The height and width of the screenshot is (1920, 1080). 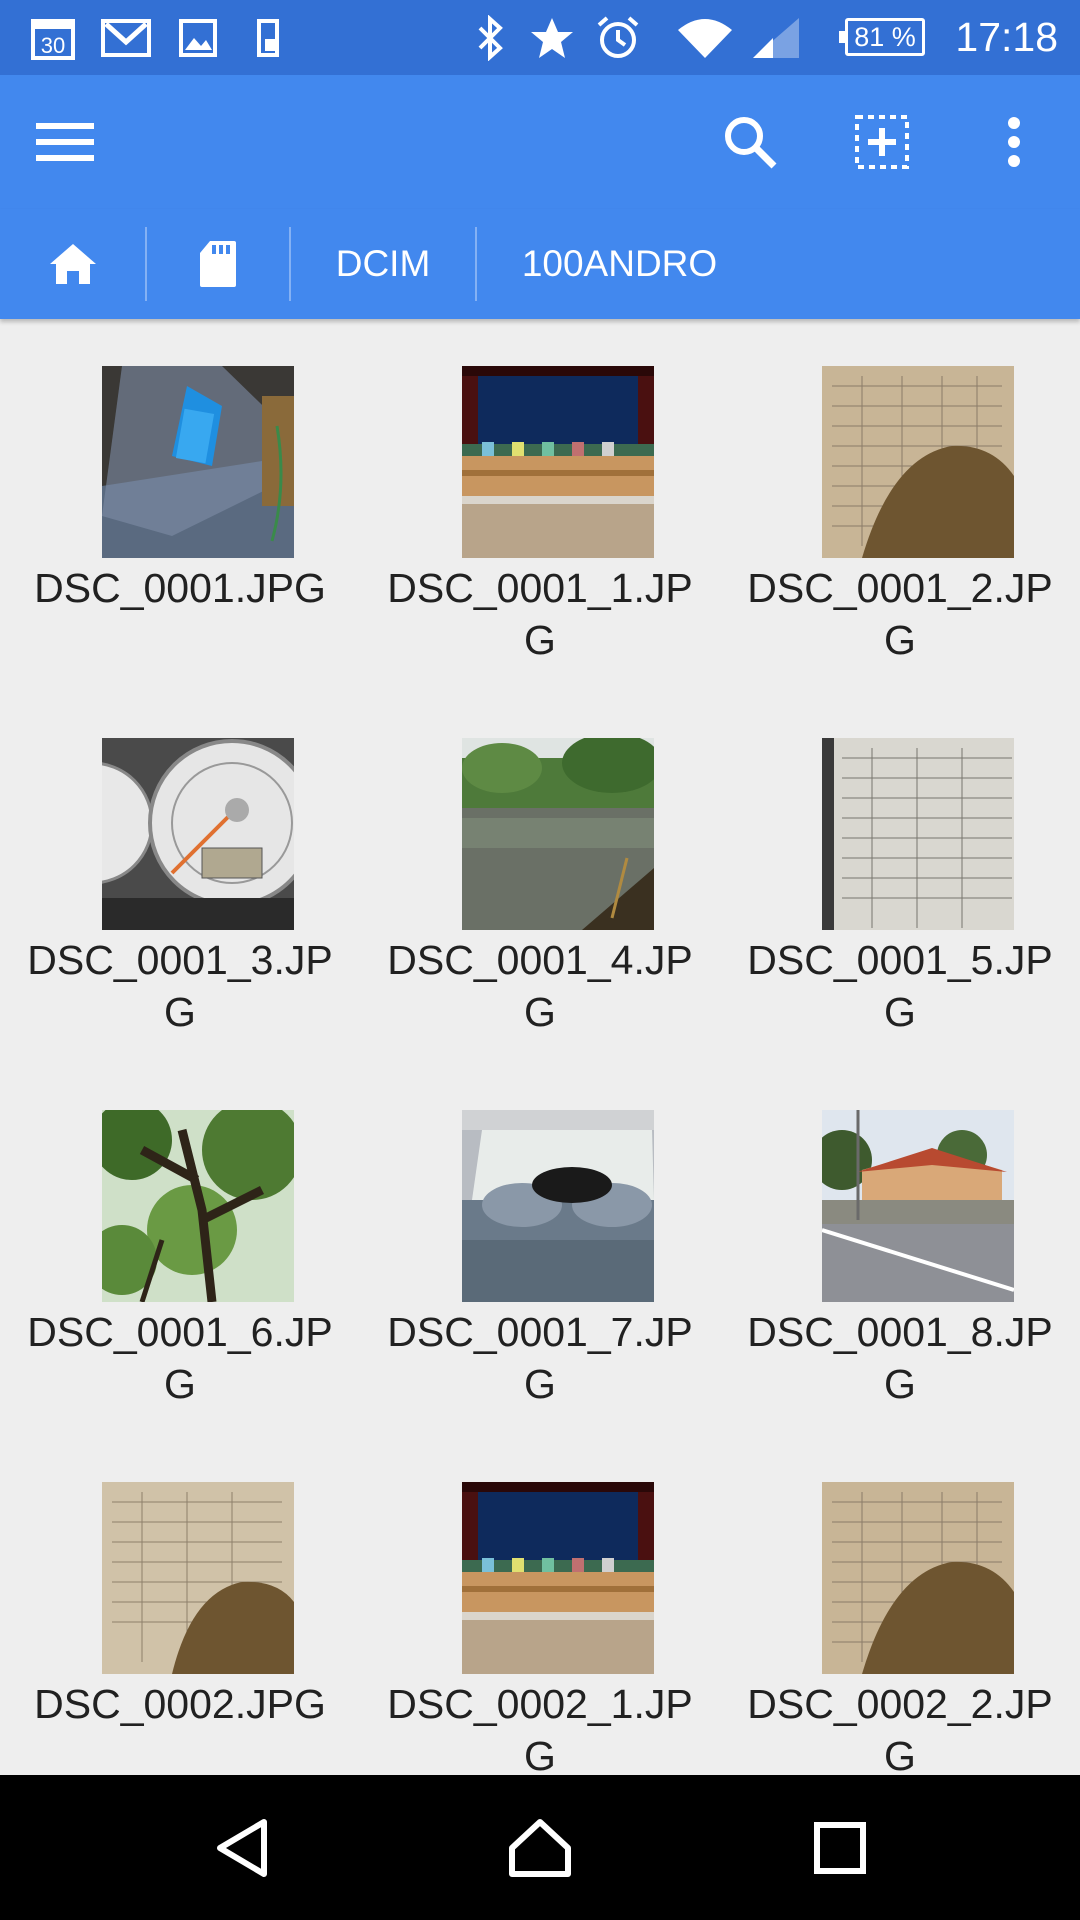 I want to click on car-seat-photo-thumbnail, so click(x=558, y=1206).